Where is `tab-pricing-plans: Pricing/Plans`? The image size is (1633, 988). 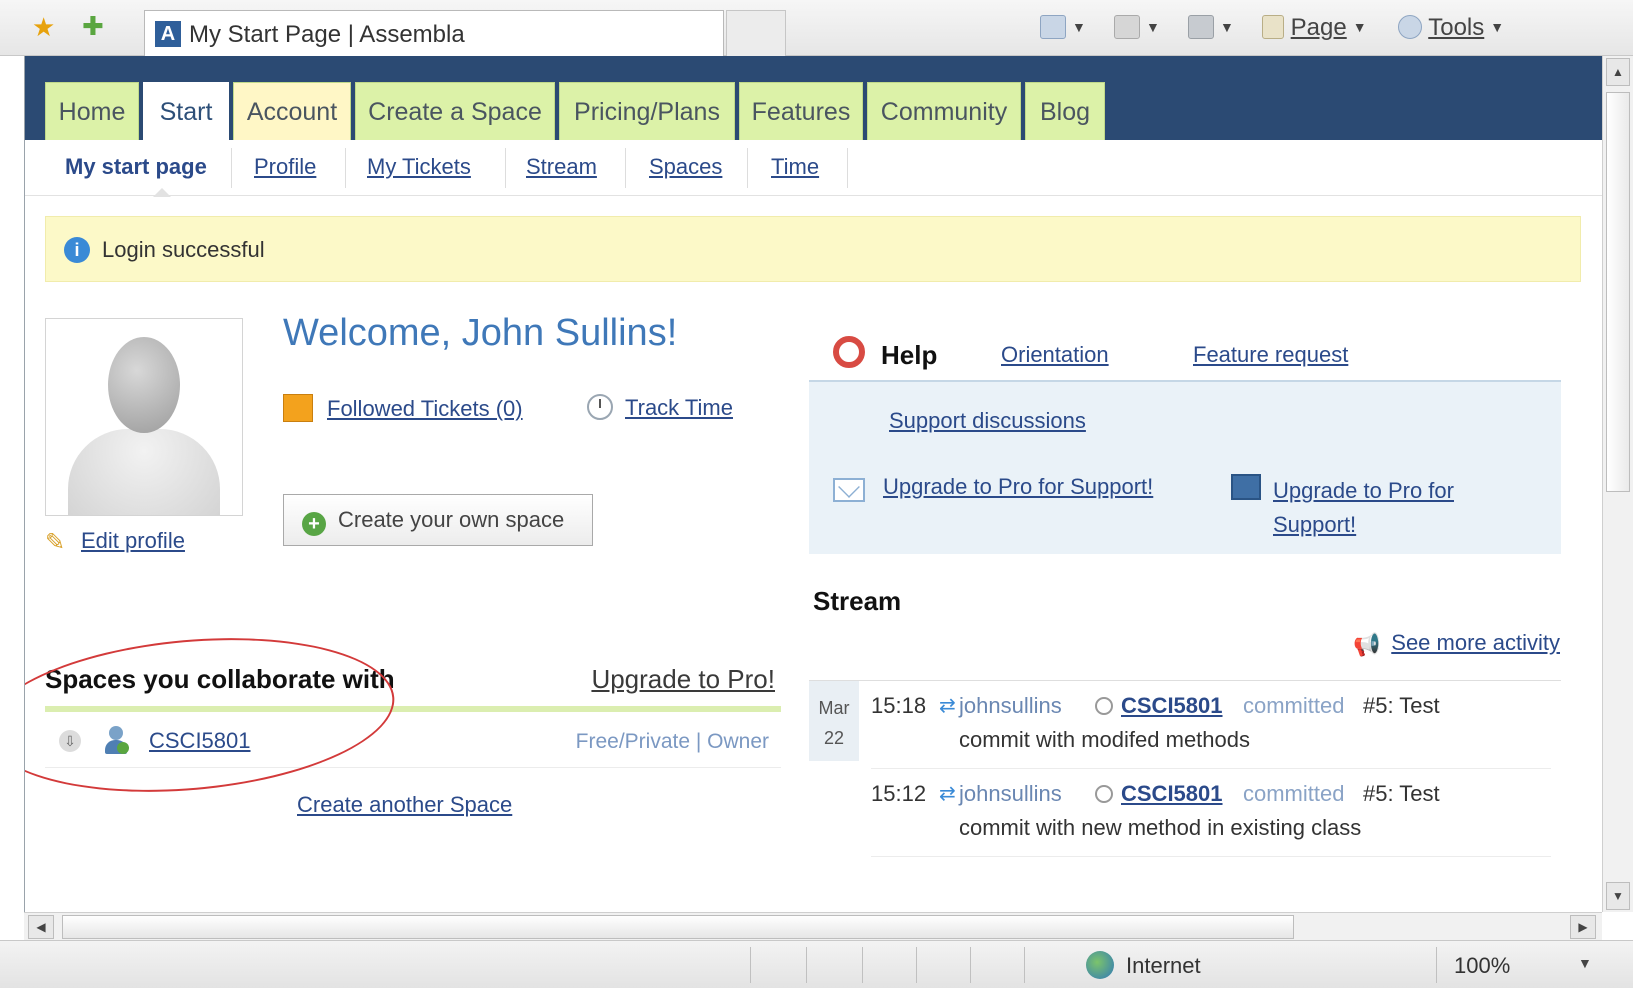
tab-pricing-plans: Pricing/Plans is located at coordinates (647, 111).